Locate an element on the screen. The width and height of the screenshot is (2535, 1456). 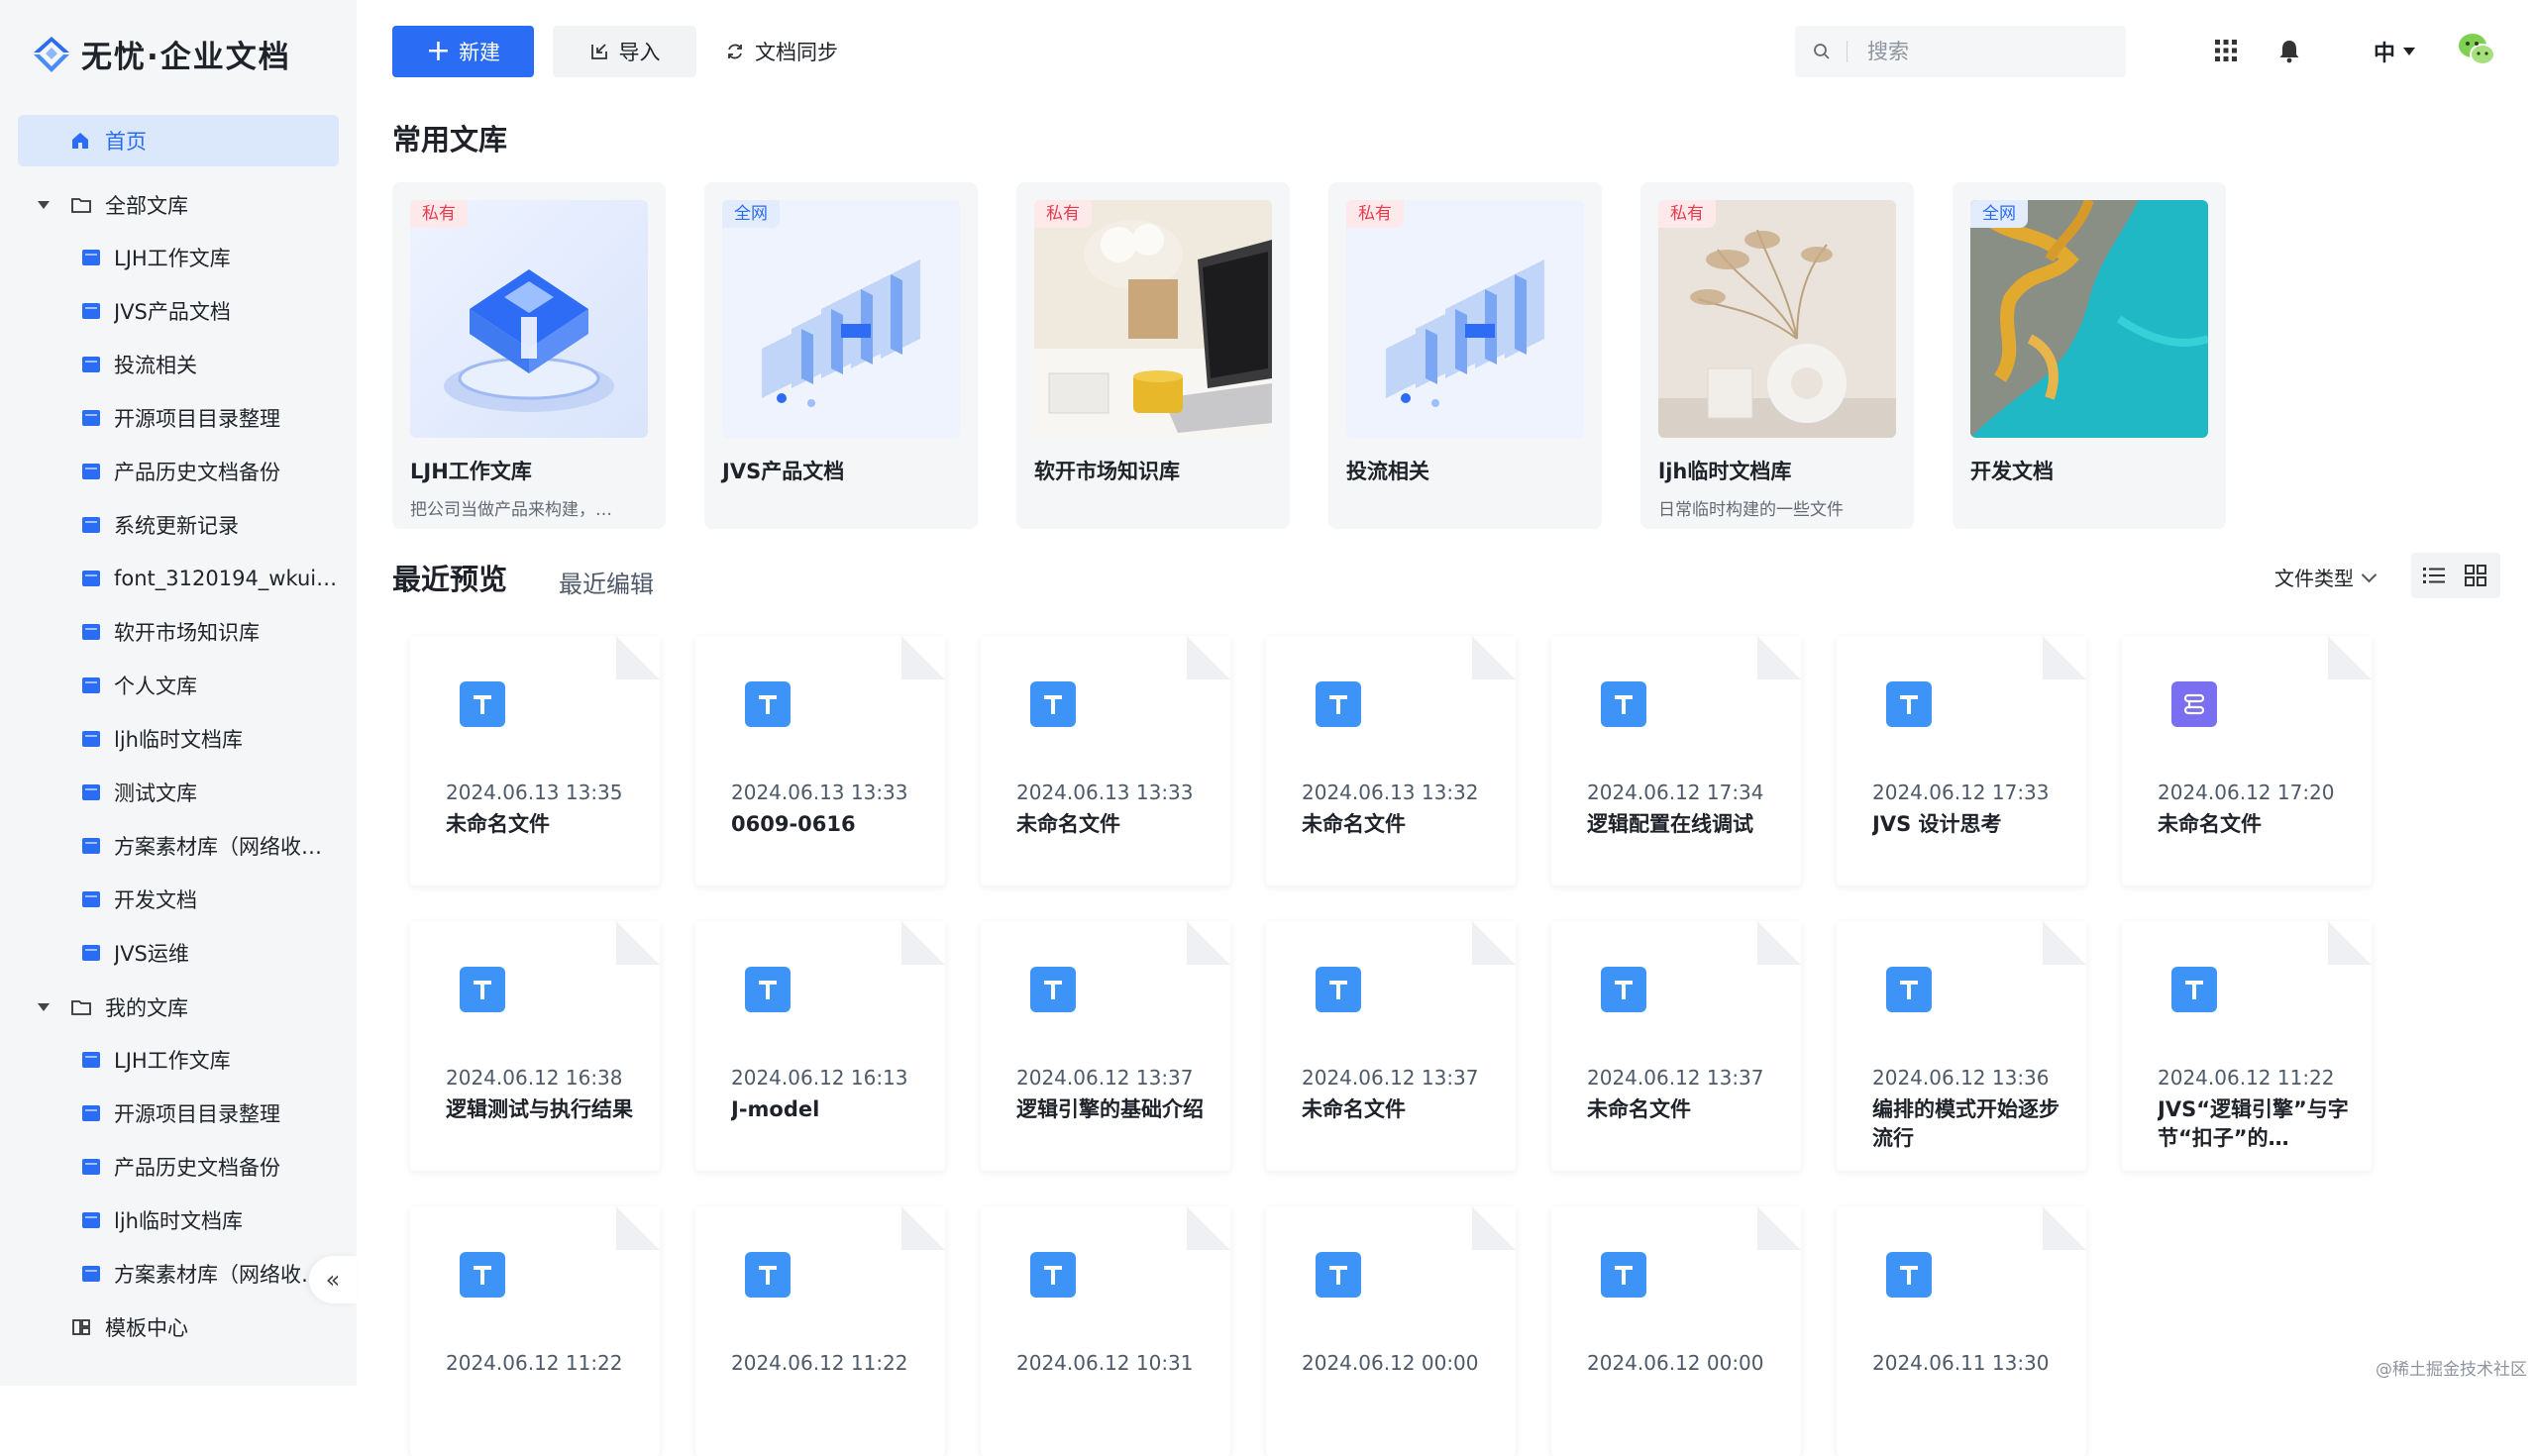
sidebar-item-home: 首页 is located at coordinates (178, 140).